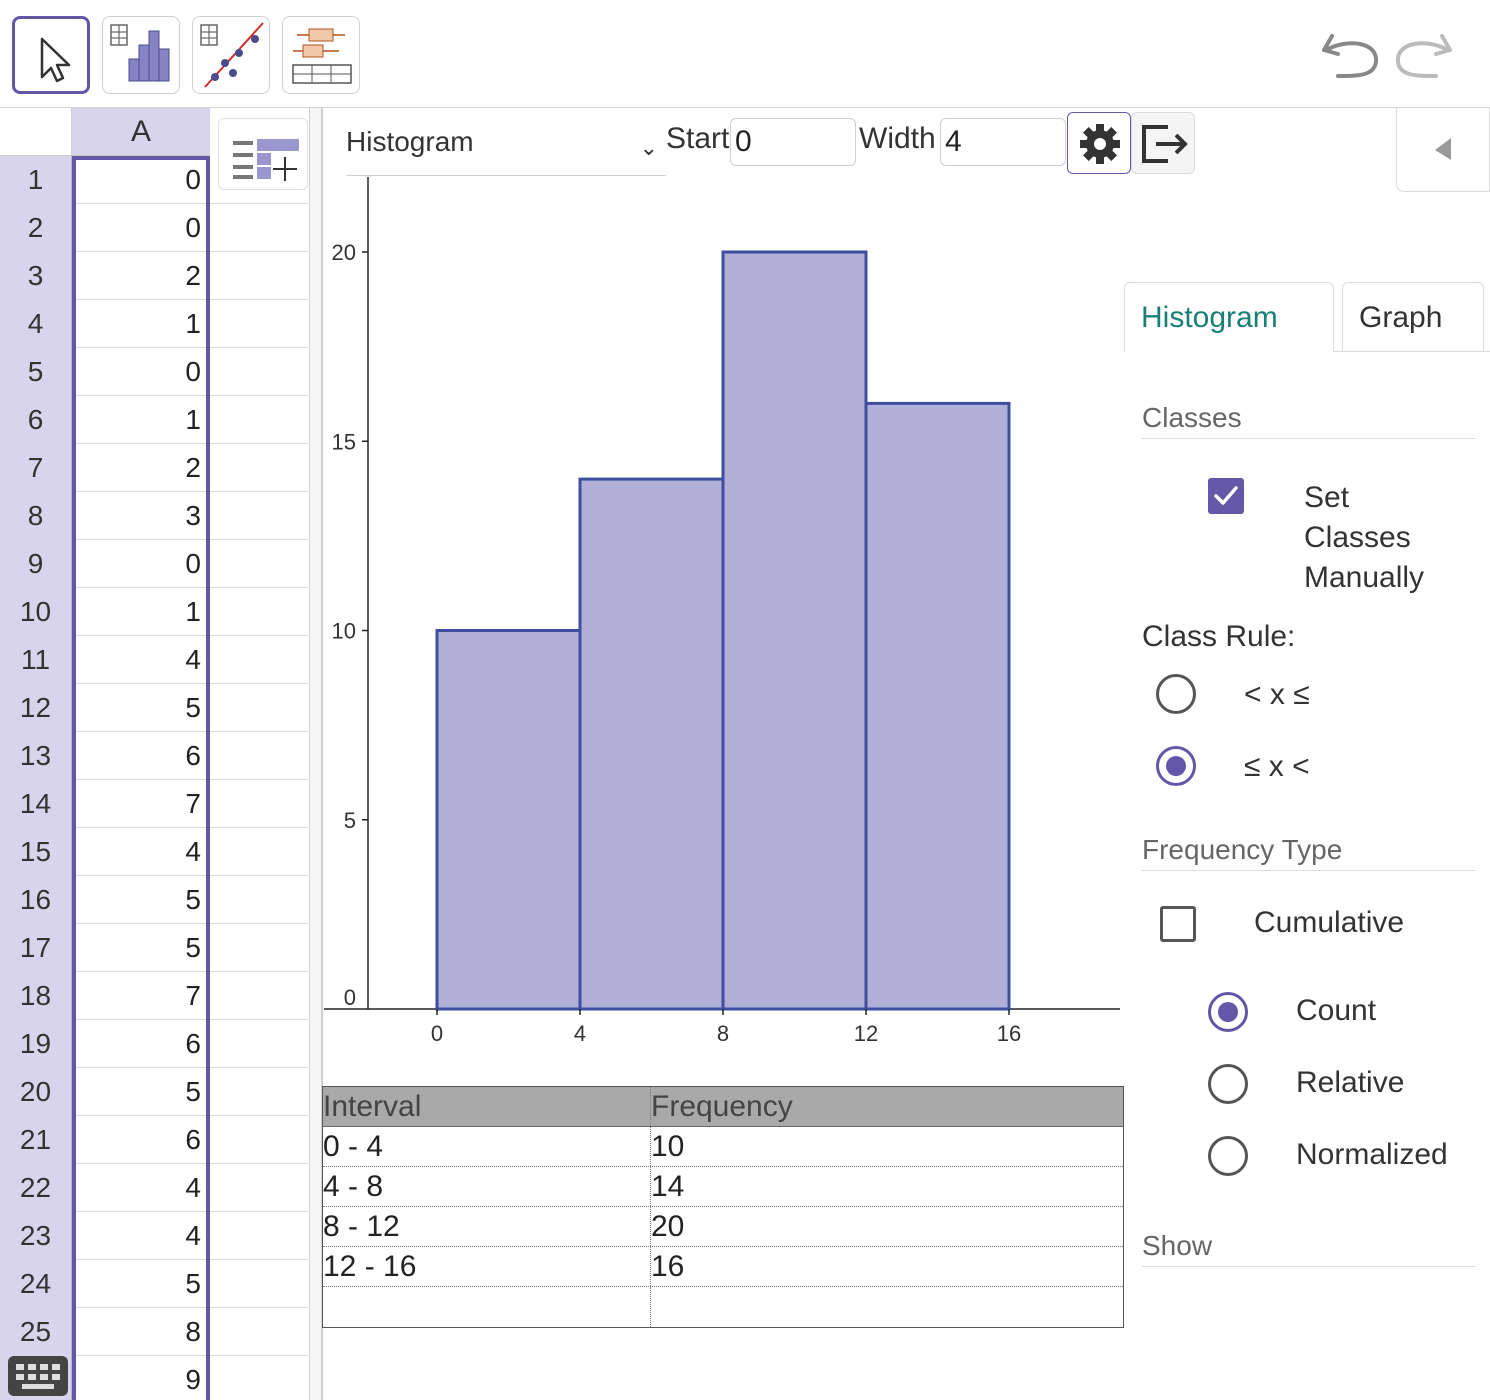 This screenshot has height=1400, width=1490. What do you see at coordinates (506, 148) in the screenshot?
I see `chart-type-dropdown: Histogram ⌄` at bounding box center [506, 148].